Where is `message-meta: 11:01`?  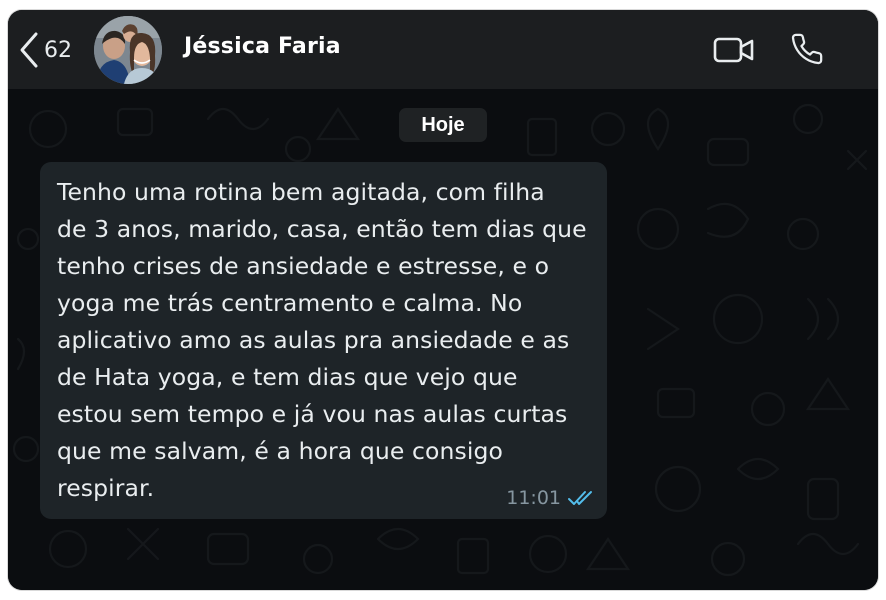
message-meta: 11:01 is located at coordinates (550, 498).